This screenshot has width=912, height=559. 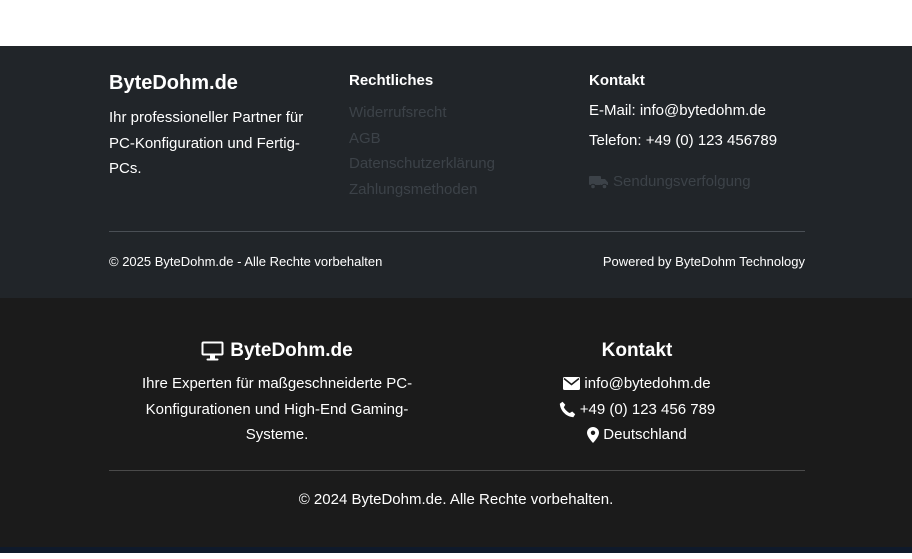 I want to click on contact-heading: Kontakt, so click(x=617, y=80).